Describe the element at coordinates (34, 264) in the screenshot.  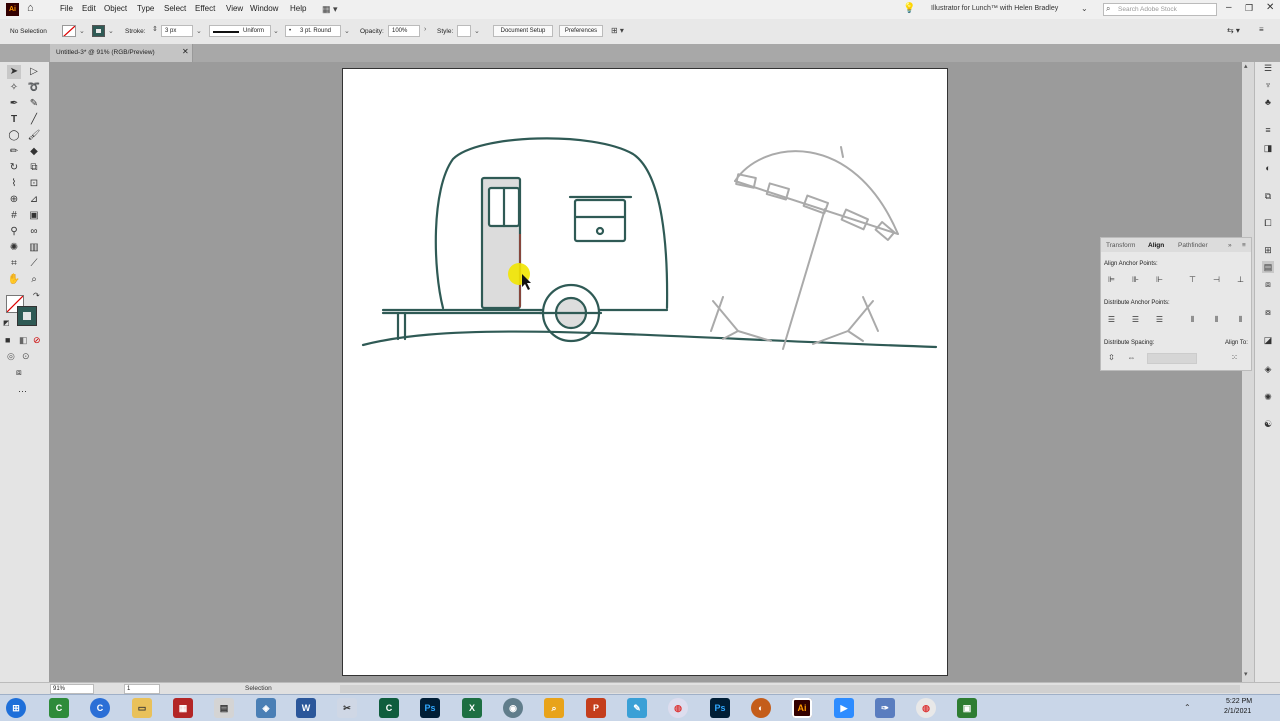
I see `slice-tool-icon: ⟋` at that location.